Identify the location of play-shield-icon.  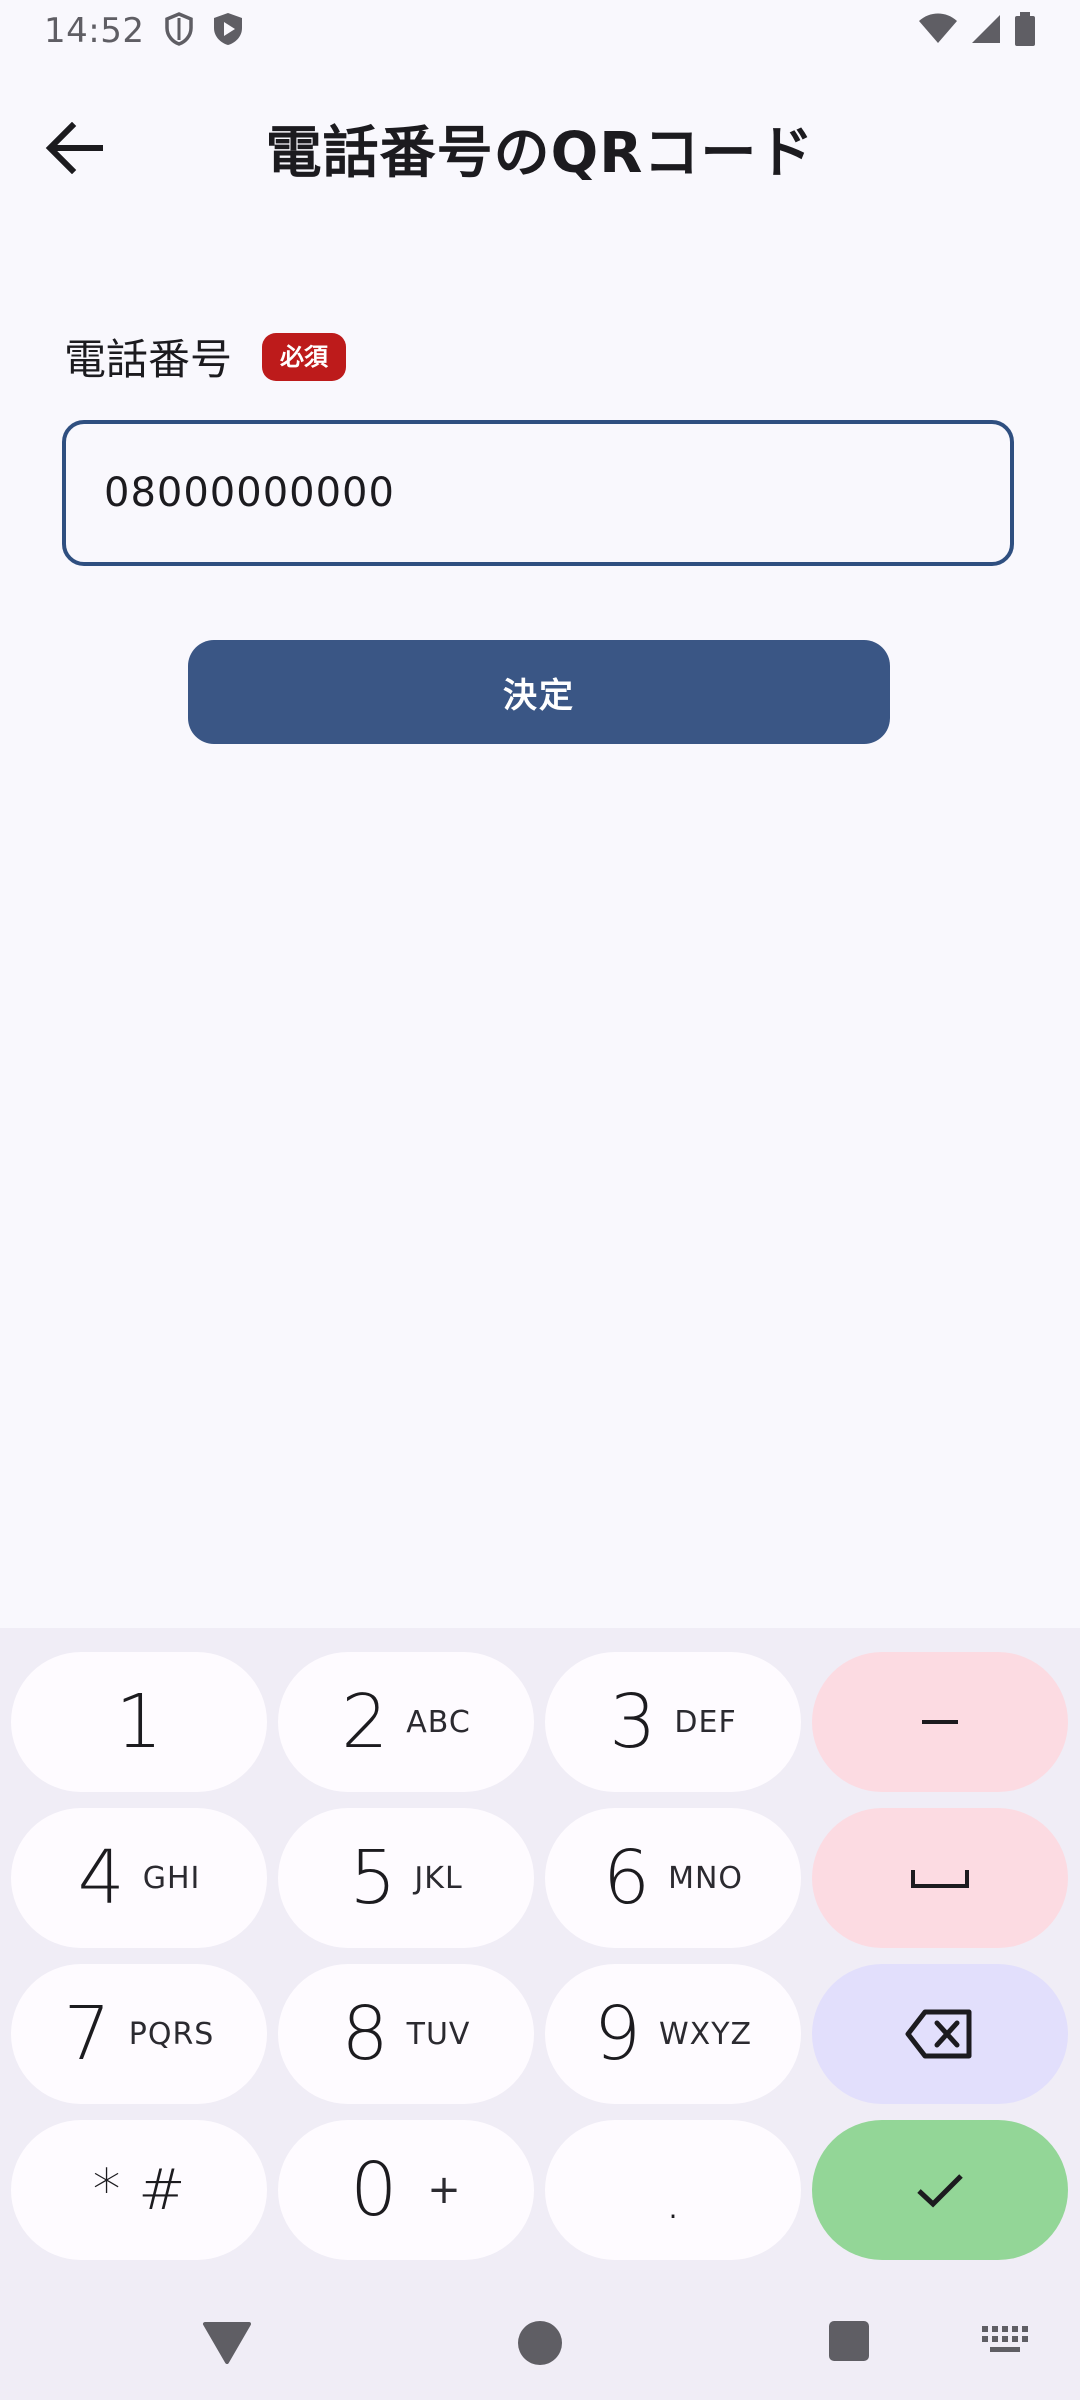
(228, 31).